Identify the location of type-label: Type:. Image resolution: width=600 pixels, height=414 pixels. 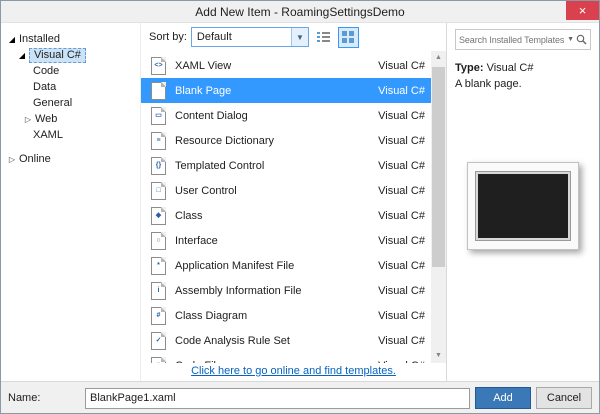
(469, 68).